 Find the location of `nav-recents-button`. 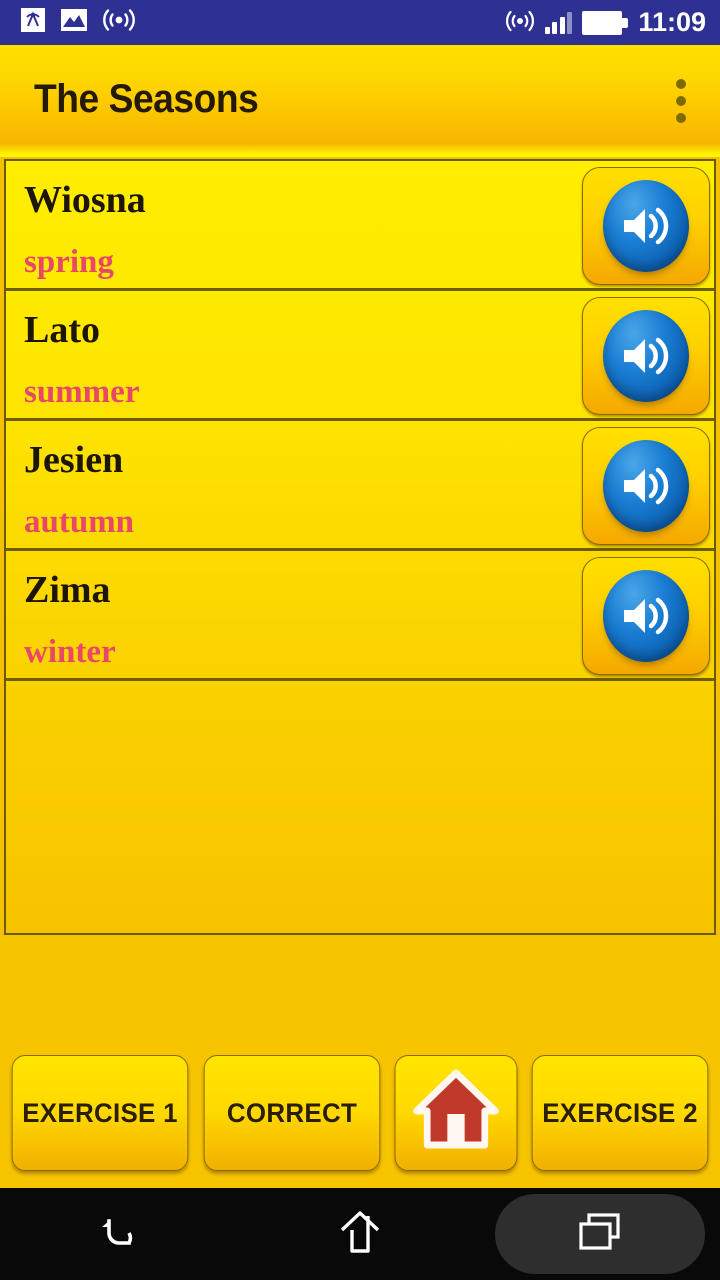

nav-recents-button is located at coordinates (600, 1234).